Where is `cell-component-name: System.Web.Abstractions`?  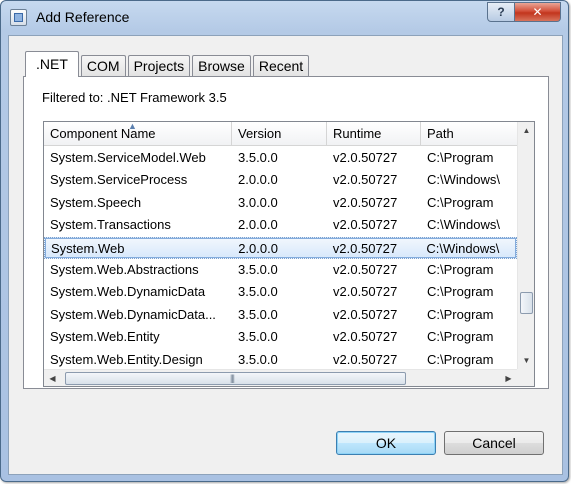 cell-component-name: System.Web.Abstractions is located at coordinates (124, 269).